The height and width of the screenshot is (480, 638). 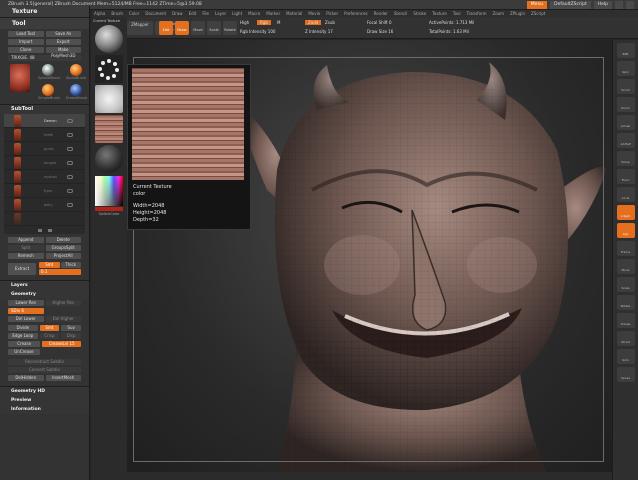 I want to click on divide-button: Divide, so click(x=23, y=328).